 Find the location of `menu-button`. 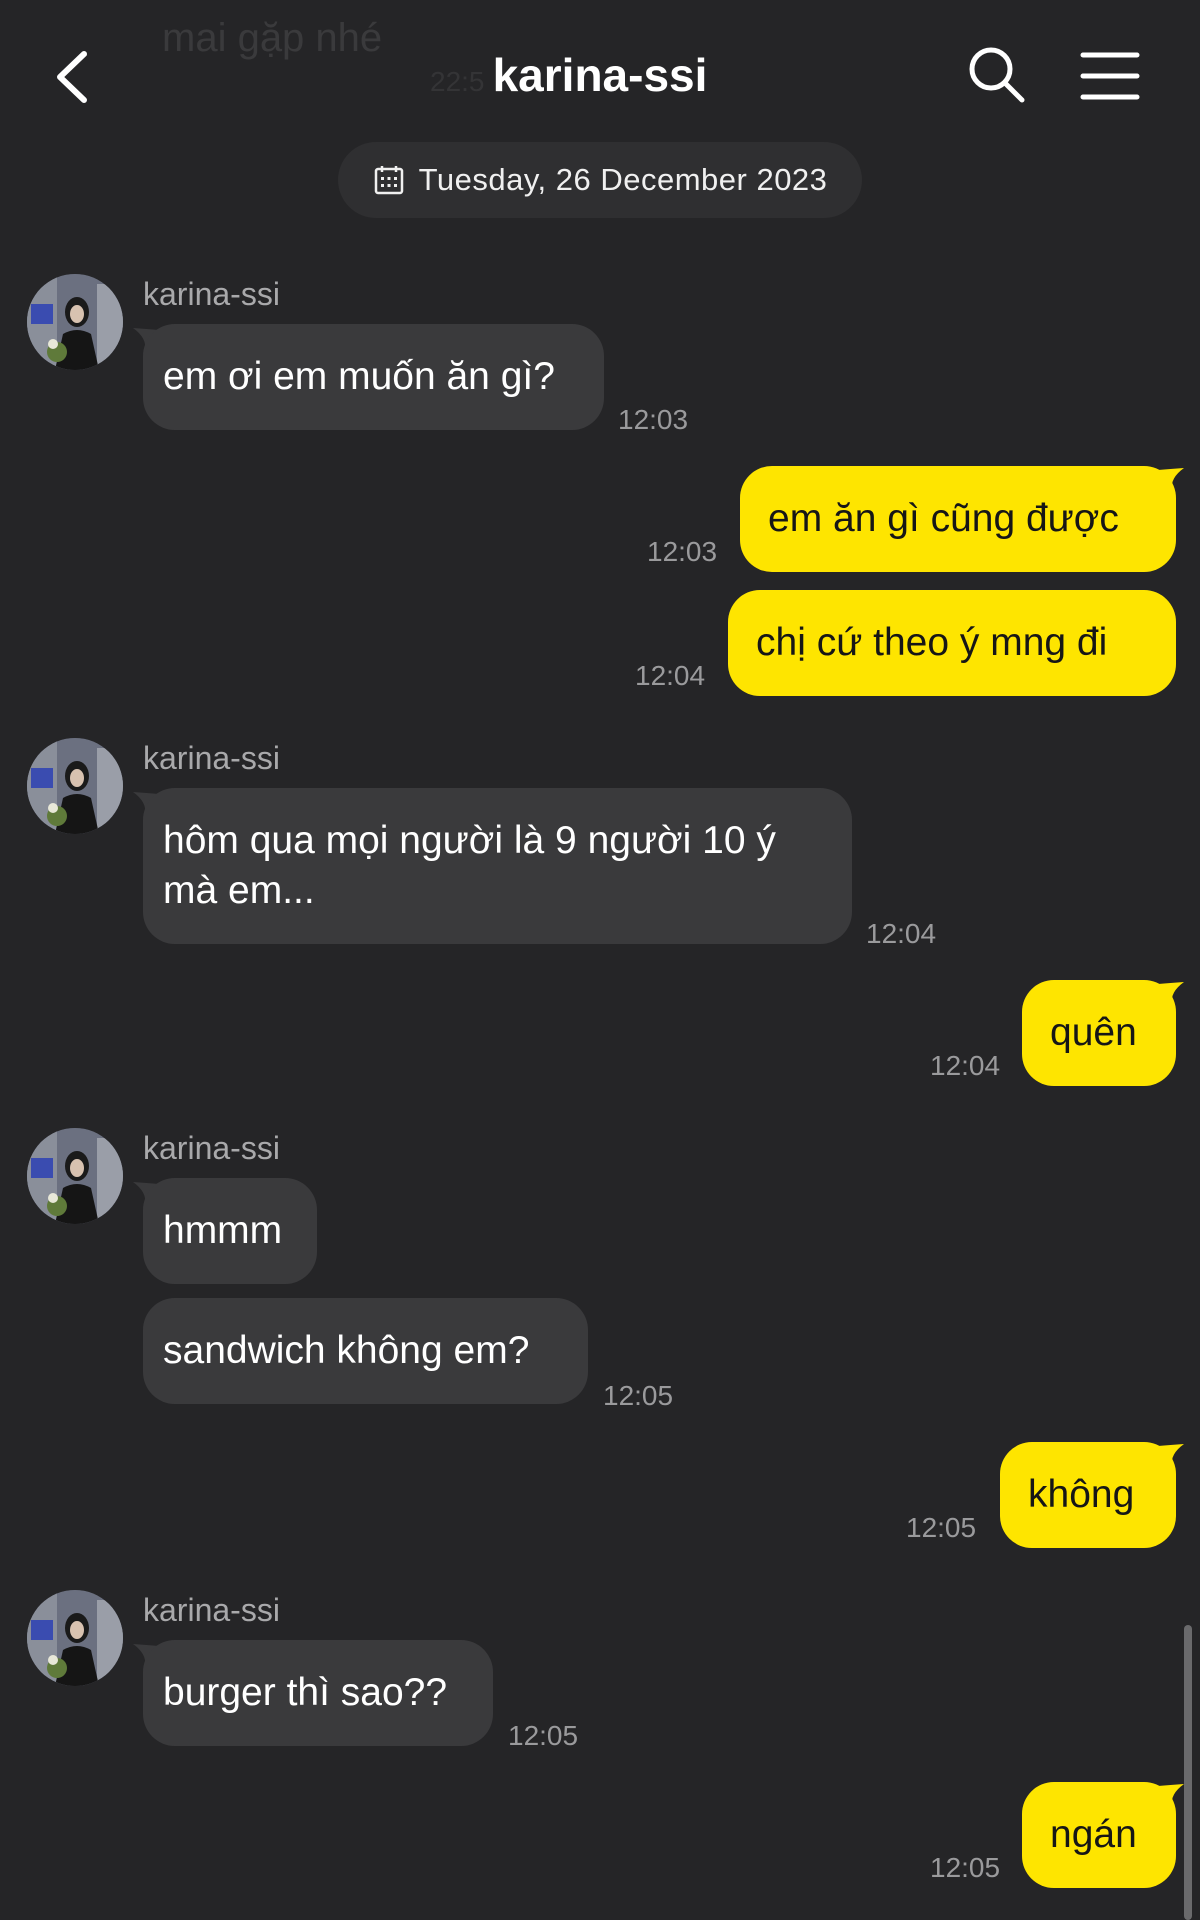

menu-button is located at coordinates (1110, 76).